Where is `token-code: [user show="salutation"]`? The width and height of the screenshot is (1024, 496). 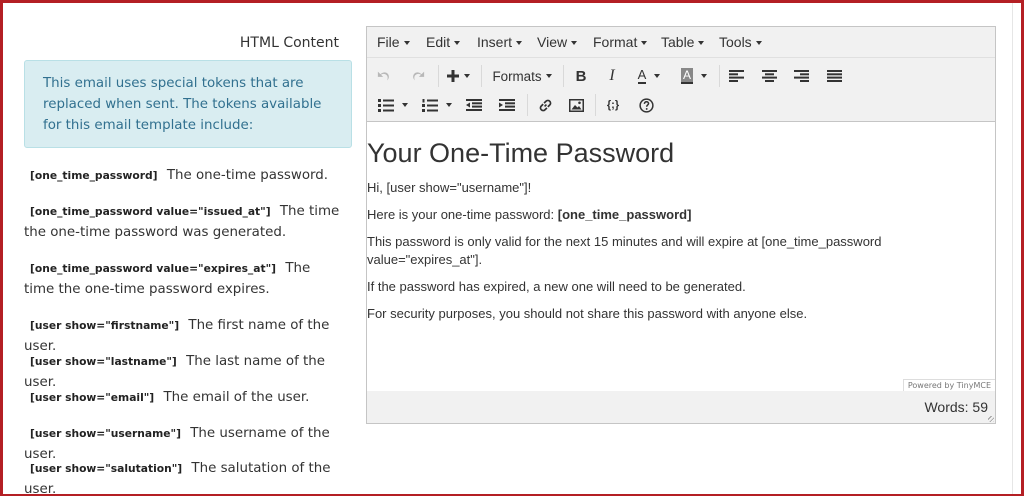
token-code: [user show="salutation"] is located at coordinates (106, 468).